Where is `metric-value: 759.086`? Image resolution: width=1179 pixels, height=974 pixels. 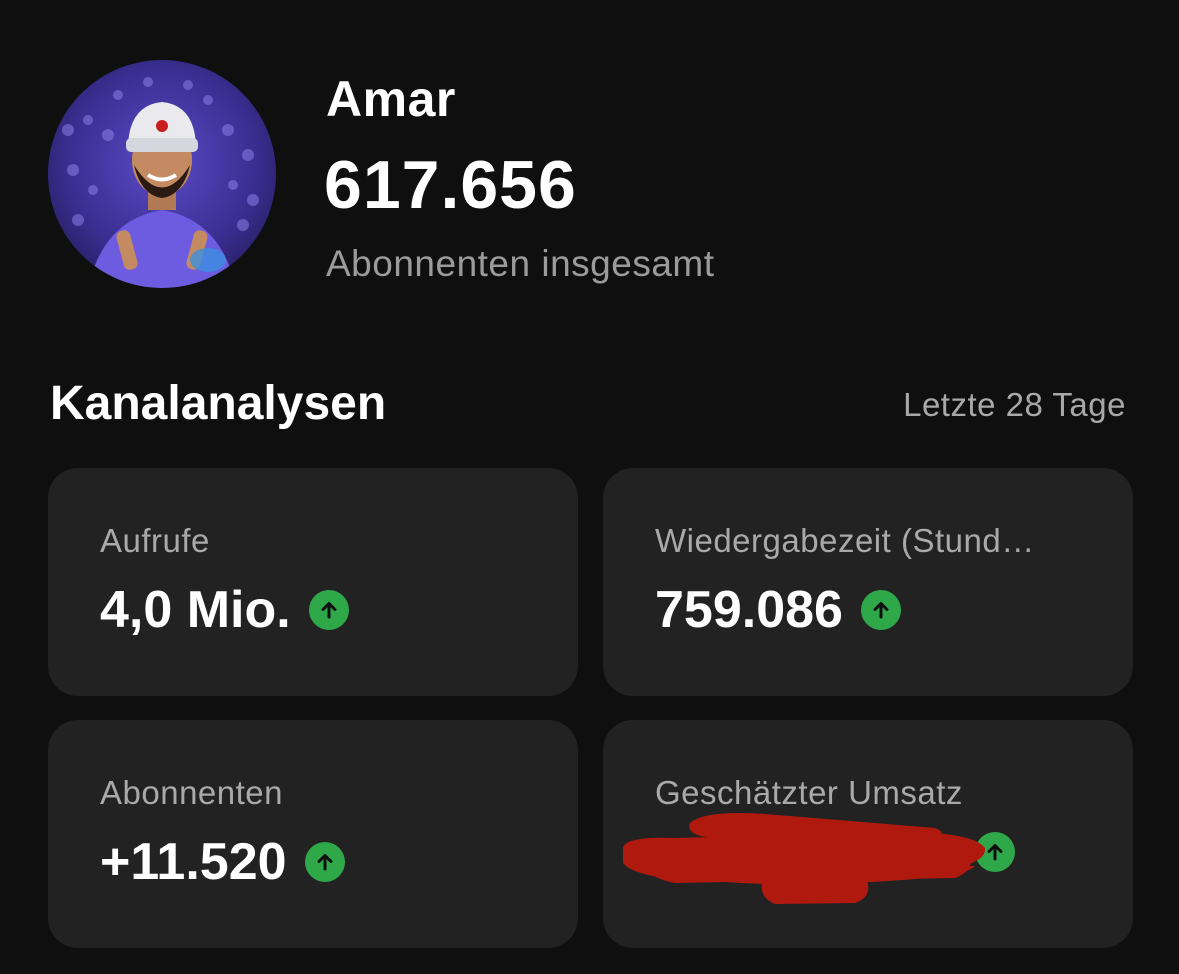 metric-value: 759.086 is located at coordinates (749, 610).